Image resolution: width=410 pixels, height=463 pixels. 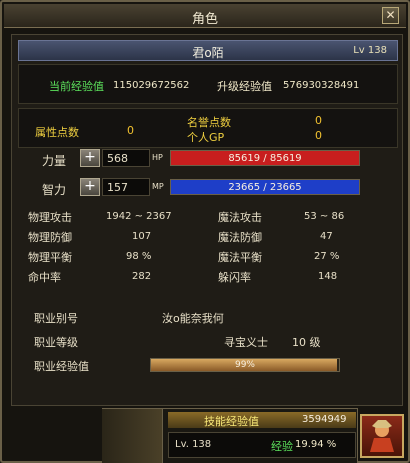 I want to click on current-exp-label: 当前经验值, so click(x=76, y=86).